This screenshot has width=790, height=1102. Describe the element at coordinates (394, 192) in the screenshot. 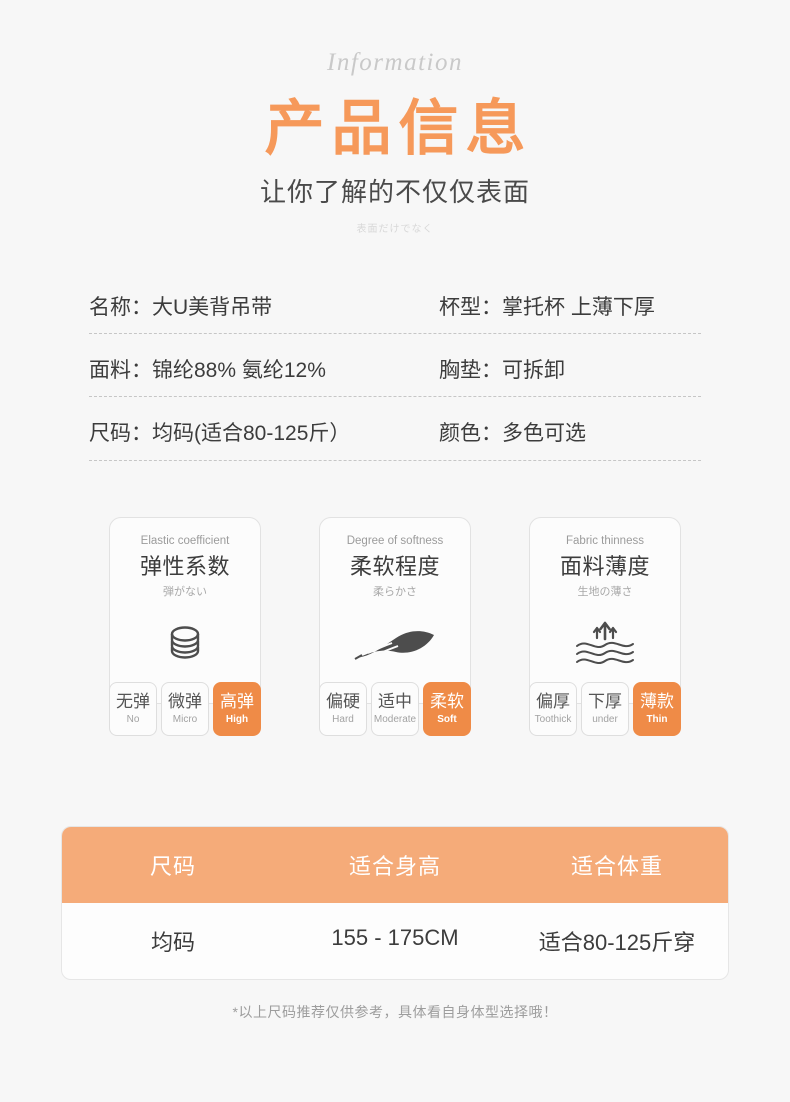

I see `page-subtitle: 让你了解的不仅仅表面` at that location.